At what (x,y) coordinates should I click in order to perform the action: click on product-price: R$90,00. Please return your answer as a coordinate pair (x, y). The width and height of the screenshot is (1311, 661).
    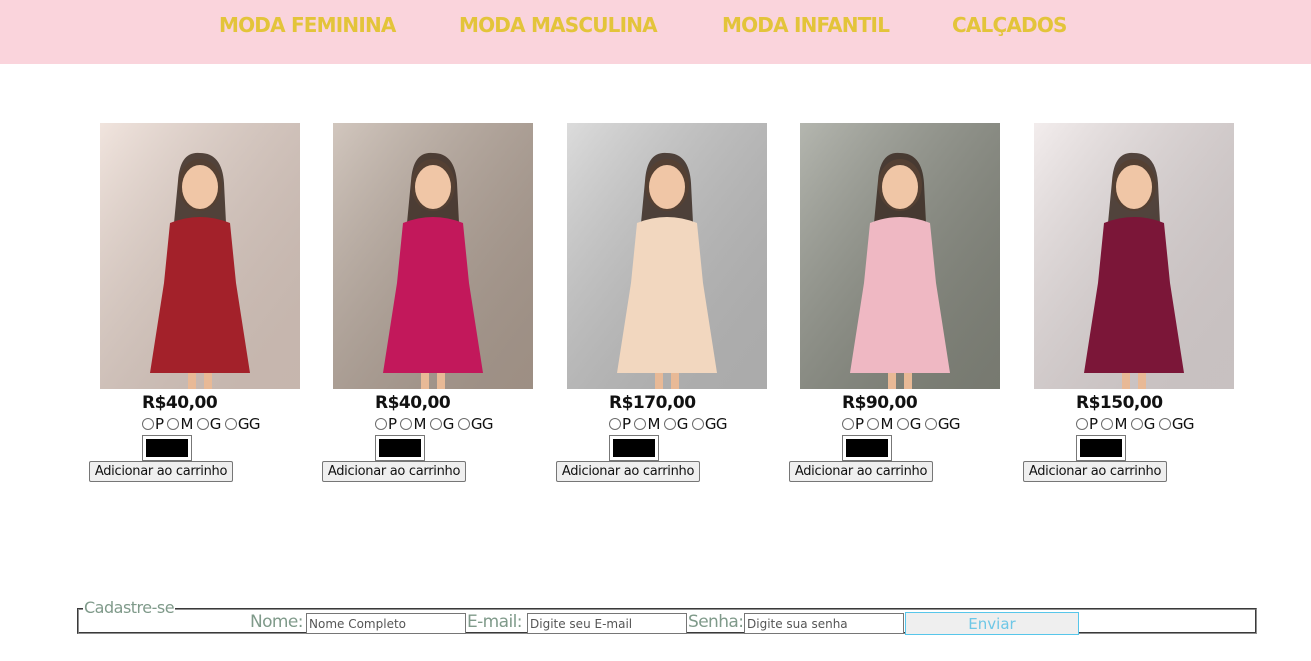
    Looking at the image, I should click on (880, 403).